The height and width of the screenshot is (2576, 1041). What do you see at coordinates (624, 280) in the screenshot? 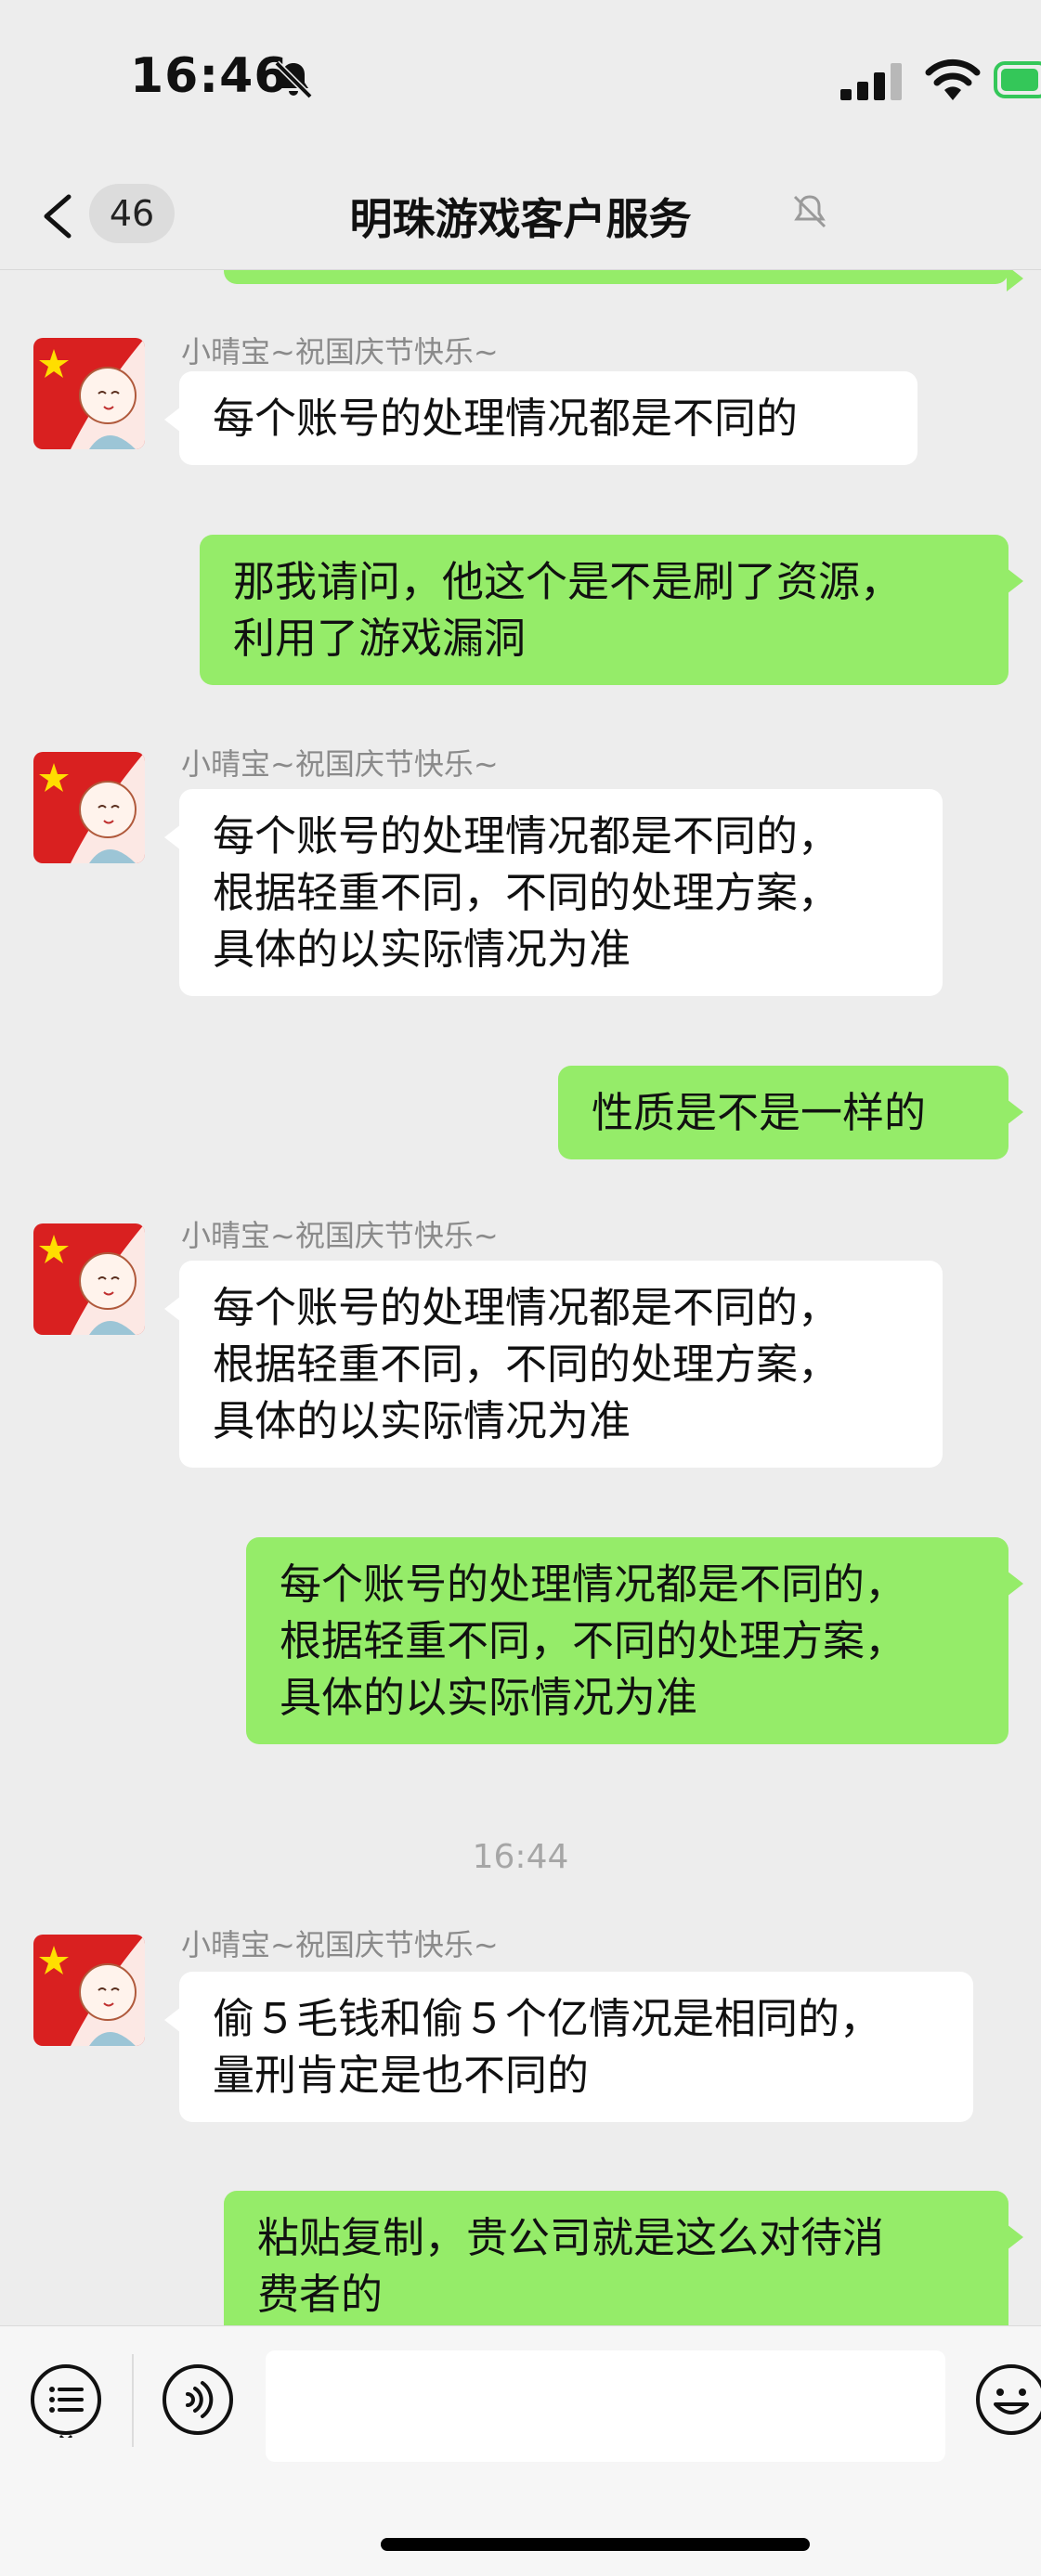
I see `message-bubble-partial` at bounding box center [624, 280].